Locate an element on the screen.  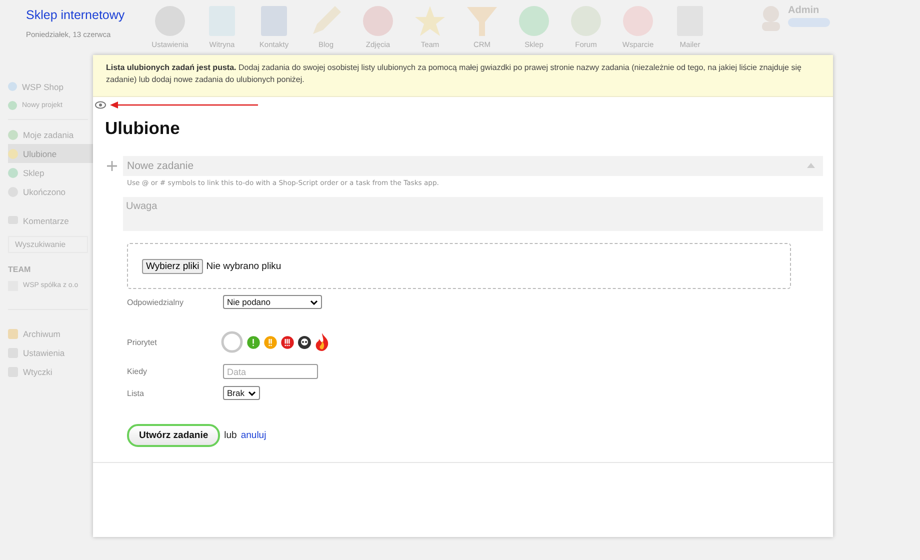
create-task-button: Utwórz zadanie is located at coordinates (173, 435).